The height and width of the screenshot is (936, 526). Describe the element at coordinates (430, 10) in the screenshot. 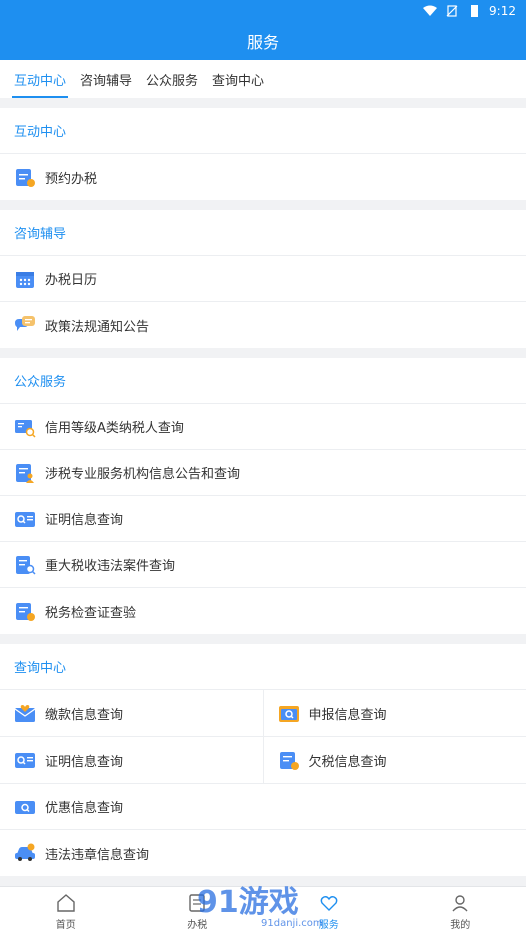

I see `wifi-icon` at that location.